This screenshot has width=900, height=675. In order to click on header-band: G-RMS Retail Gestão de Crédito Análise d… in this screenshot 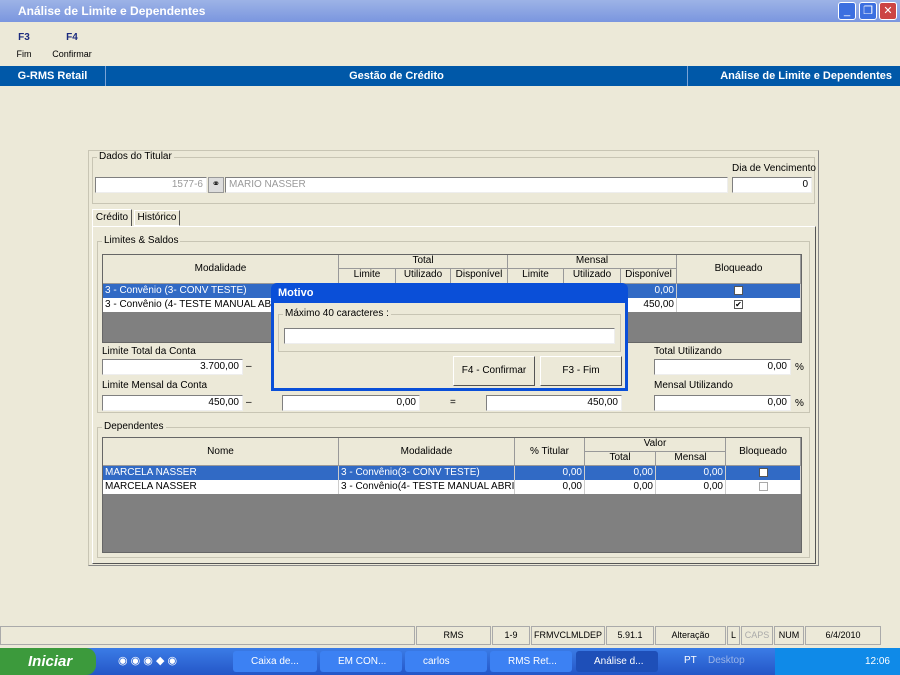, I will do `click(450, 76)`.